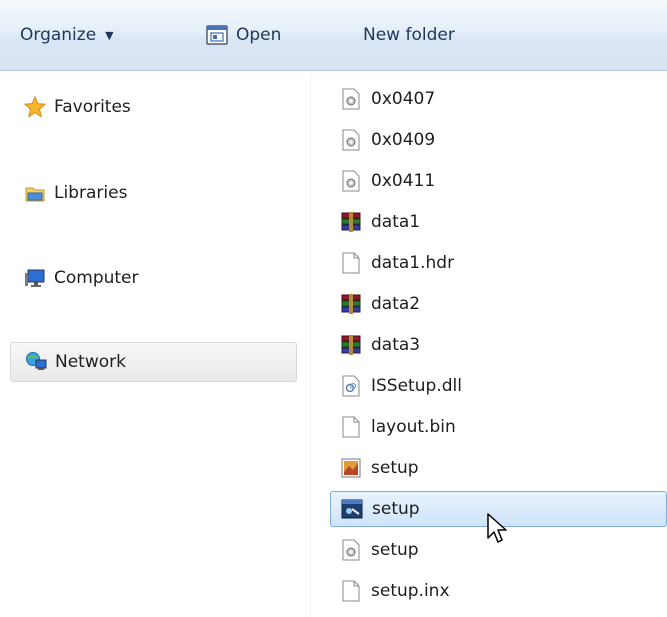 The image size is (667, 617). What do you see at coordinates (153, 278) in the screenshot?
I see `nav-item-computer: Computer` at bounding box center [153, 278].